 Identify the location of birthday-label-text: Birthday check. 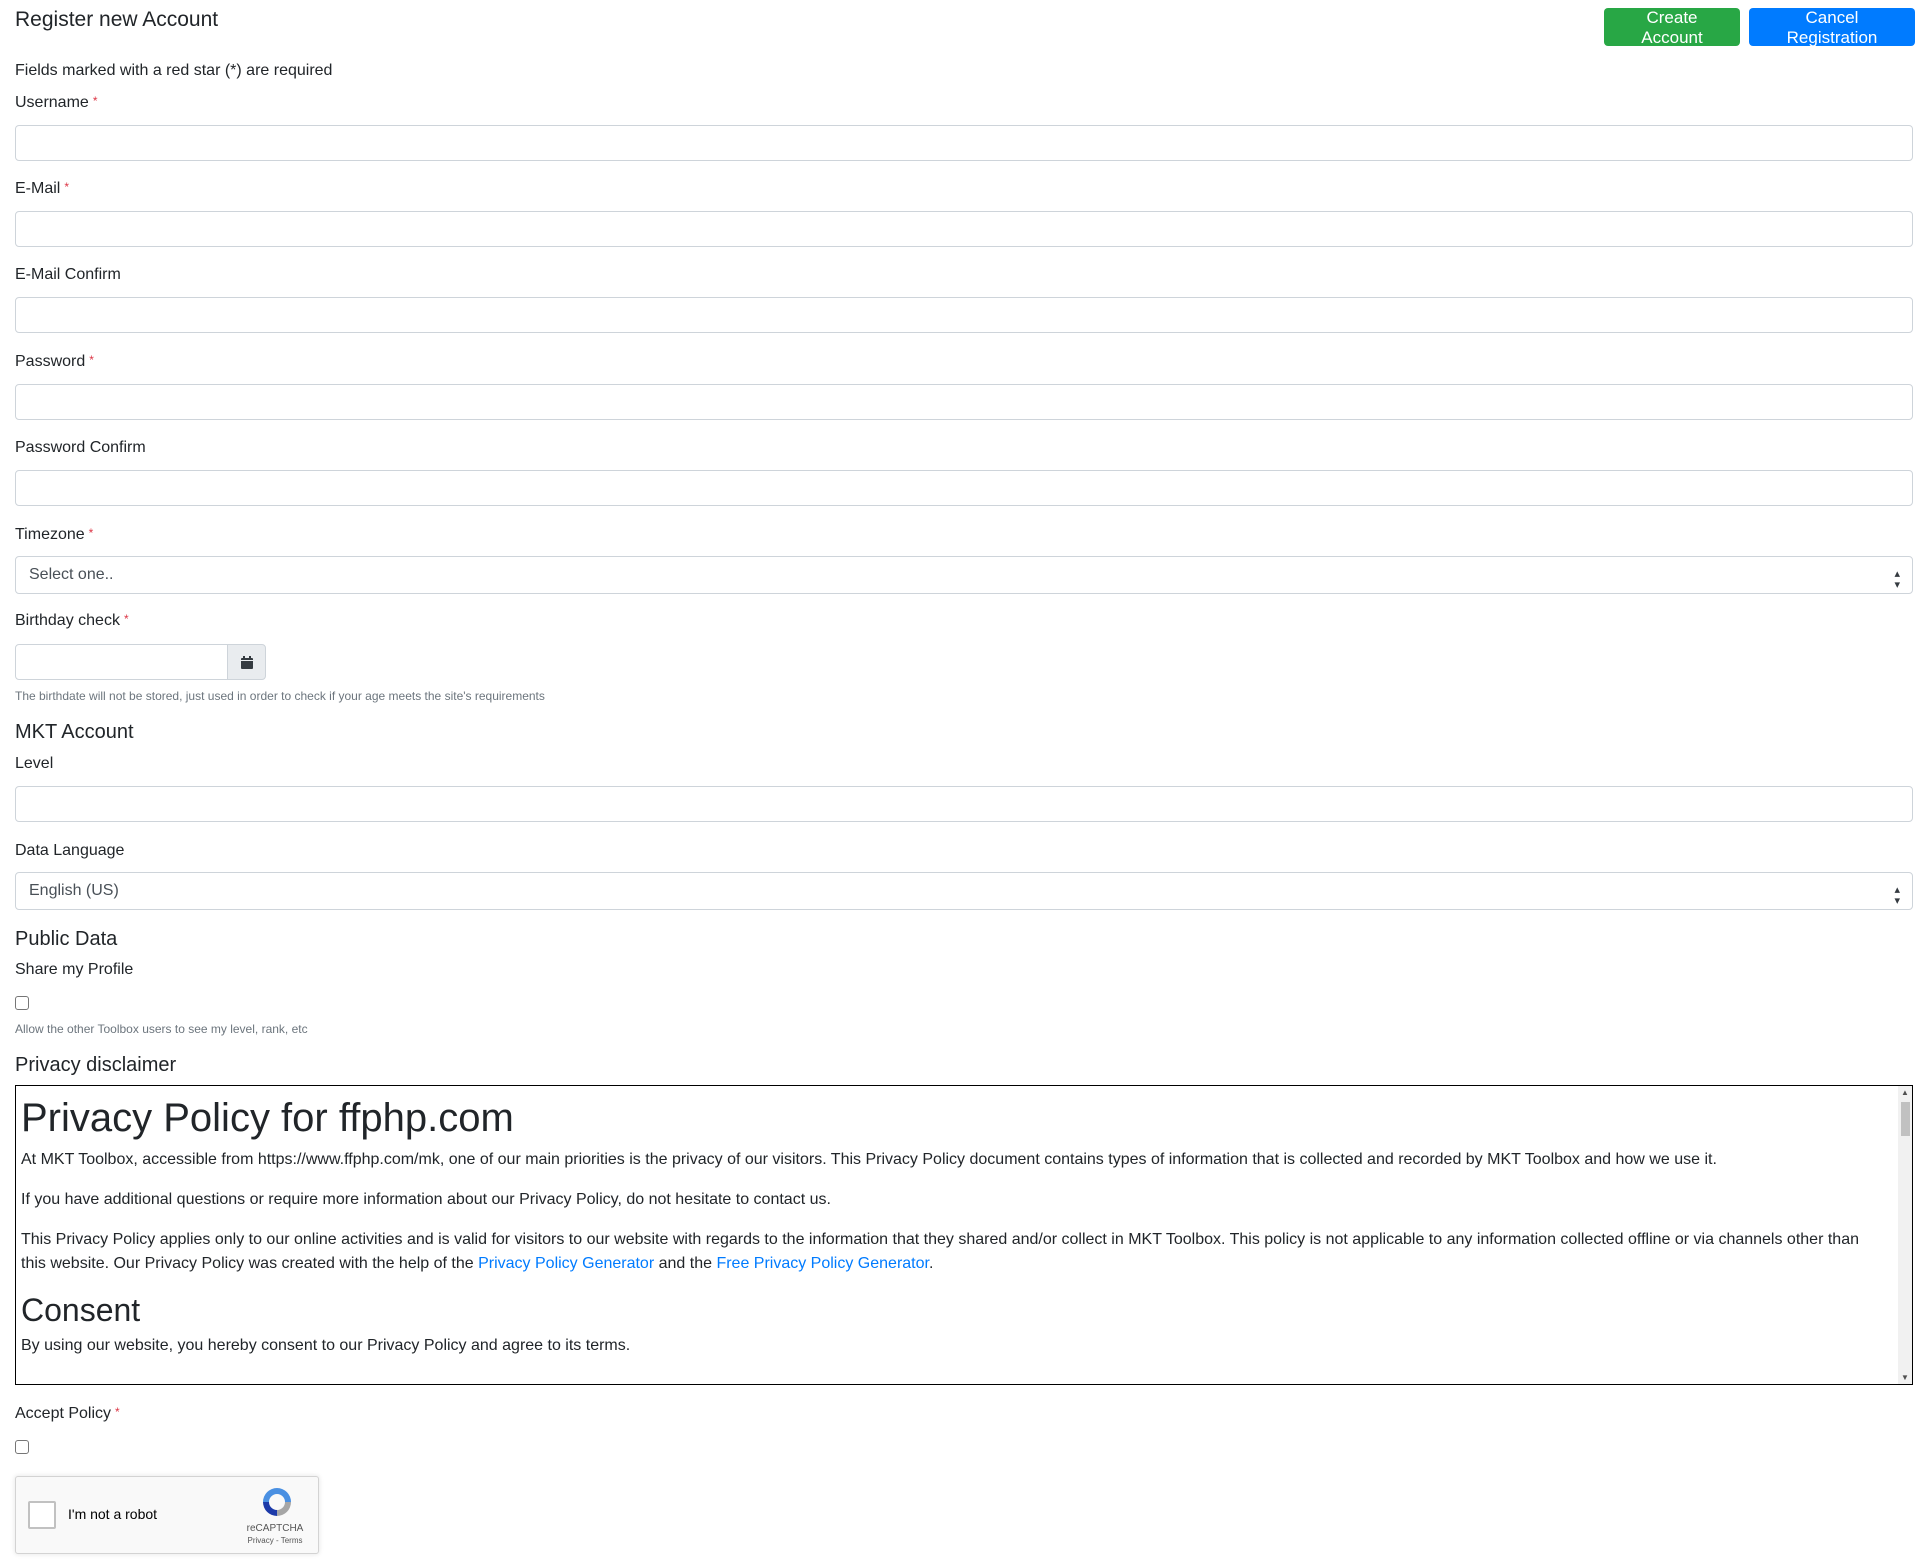
(67, 620).